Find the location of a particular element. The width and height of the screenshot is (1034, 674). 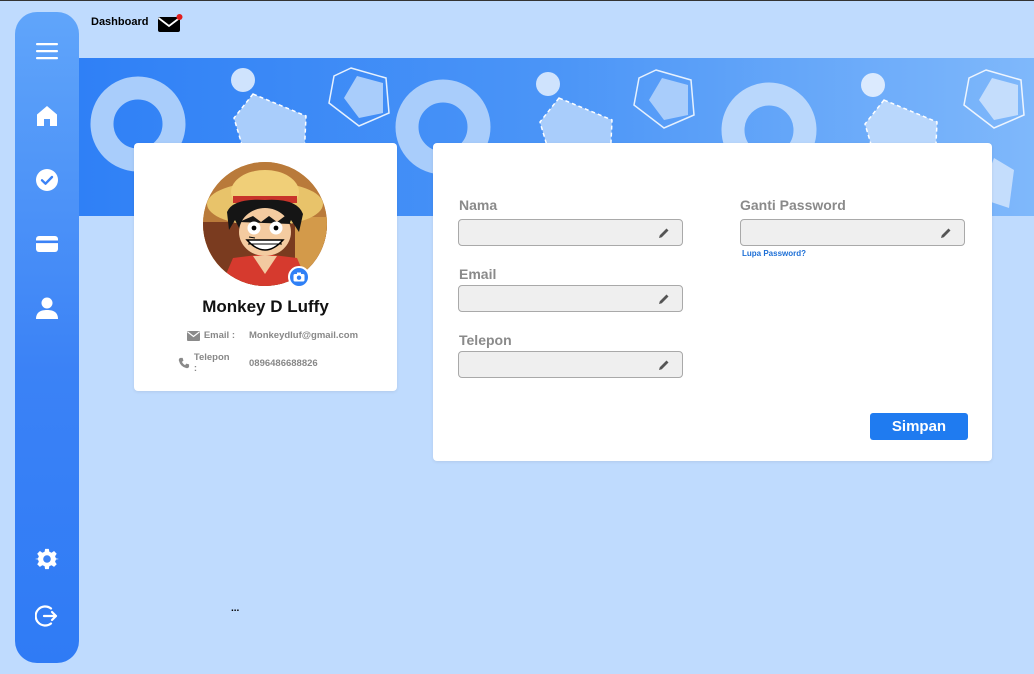

avatar-image is located at coordinates (265, 224).